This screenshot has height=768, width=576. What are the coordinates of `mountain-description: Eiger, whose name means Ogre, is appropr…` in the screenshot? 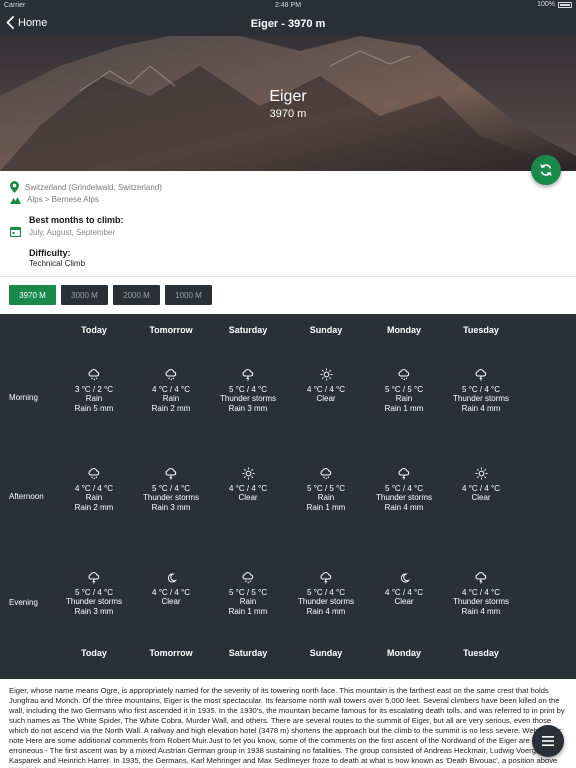 It's located at (287, 727).